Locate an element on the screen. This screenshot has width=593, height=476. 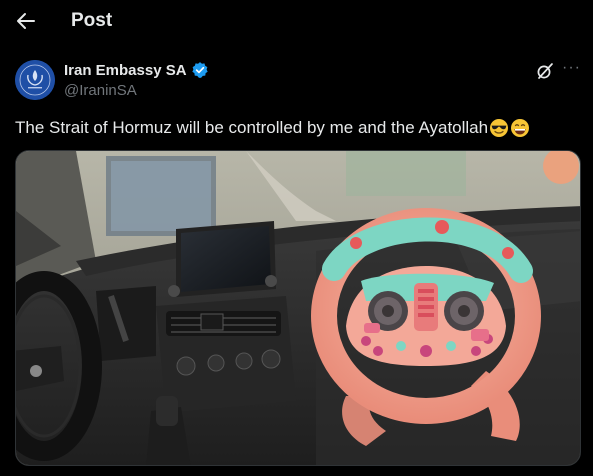
grok-button is located at coordinates (545, 71).